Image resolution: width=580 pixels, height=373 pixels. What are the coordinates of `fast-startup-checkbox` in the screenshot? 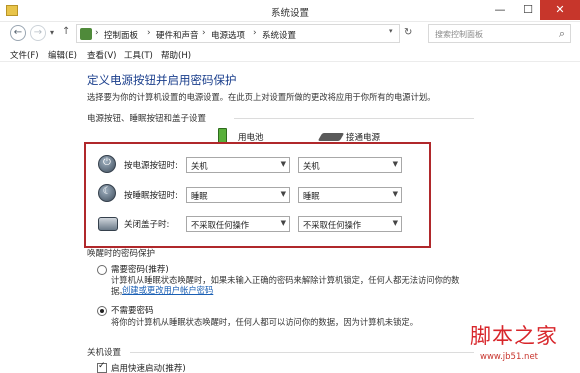 It's located at (102, 367).